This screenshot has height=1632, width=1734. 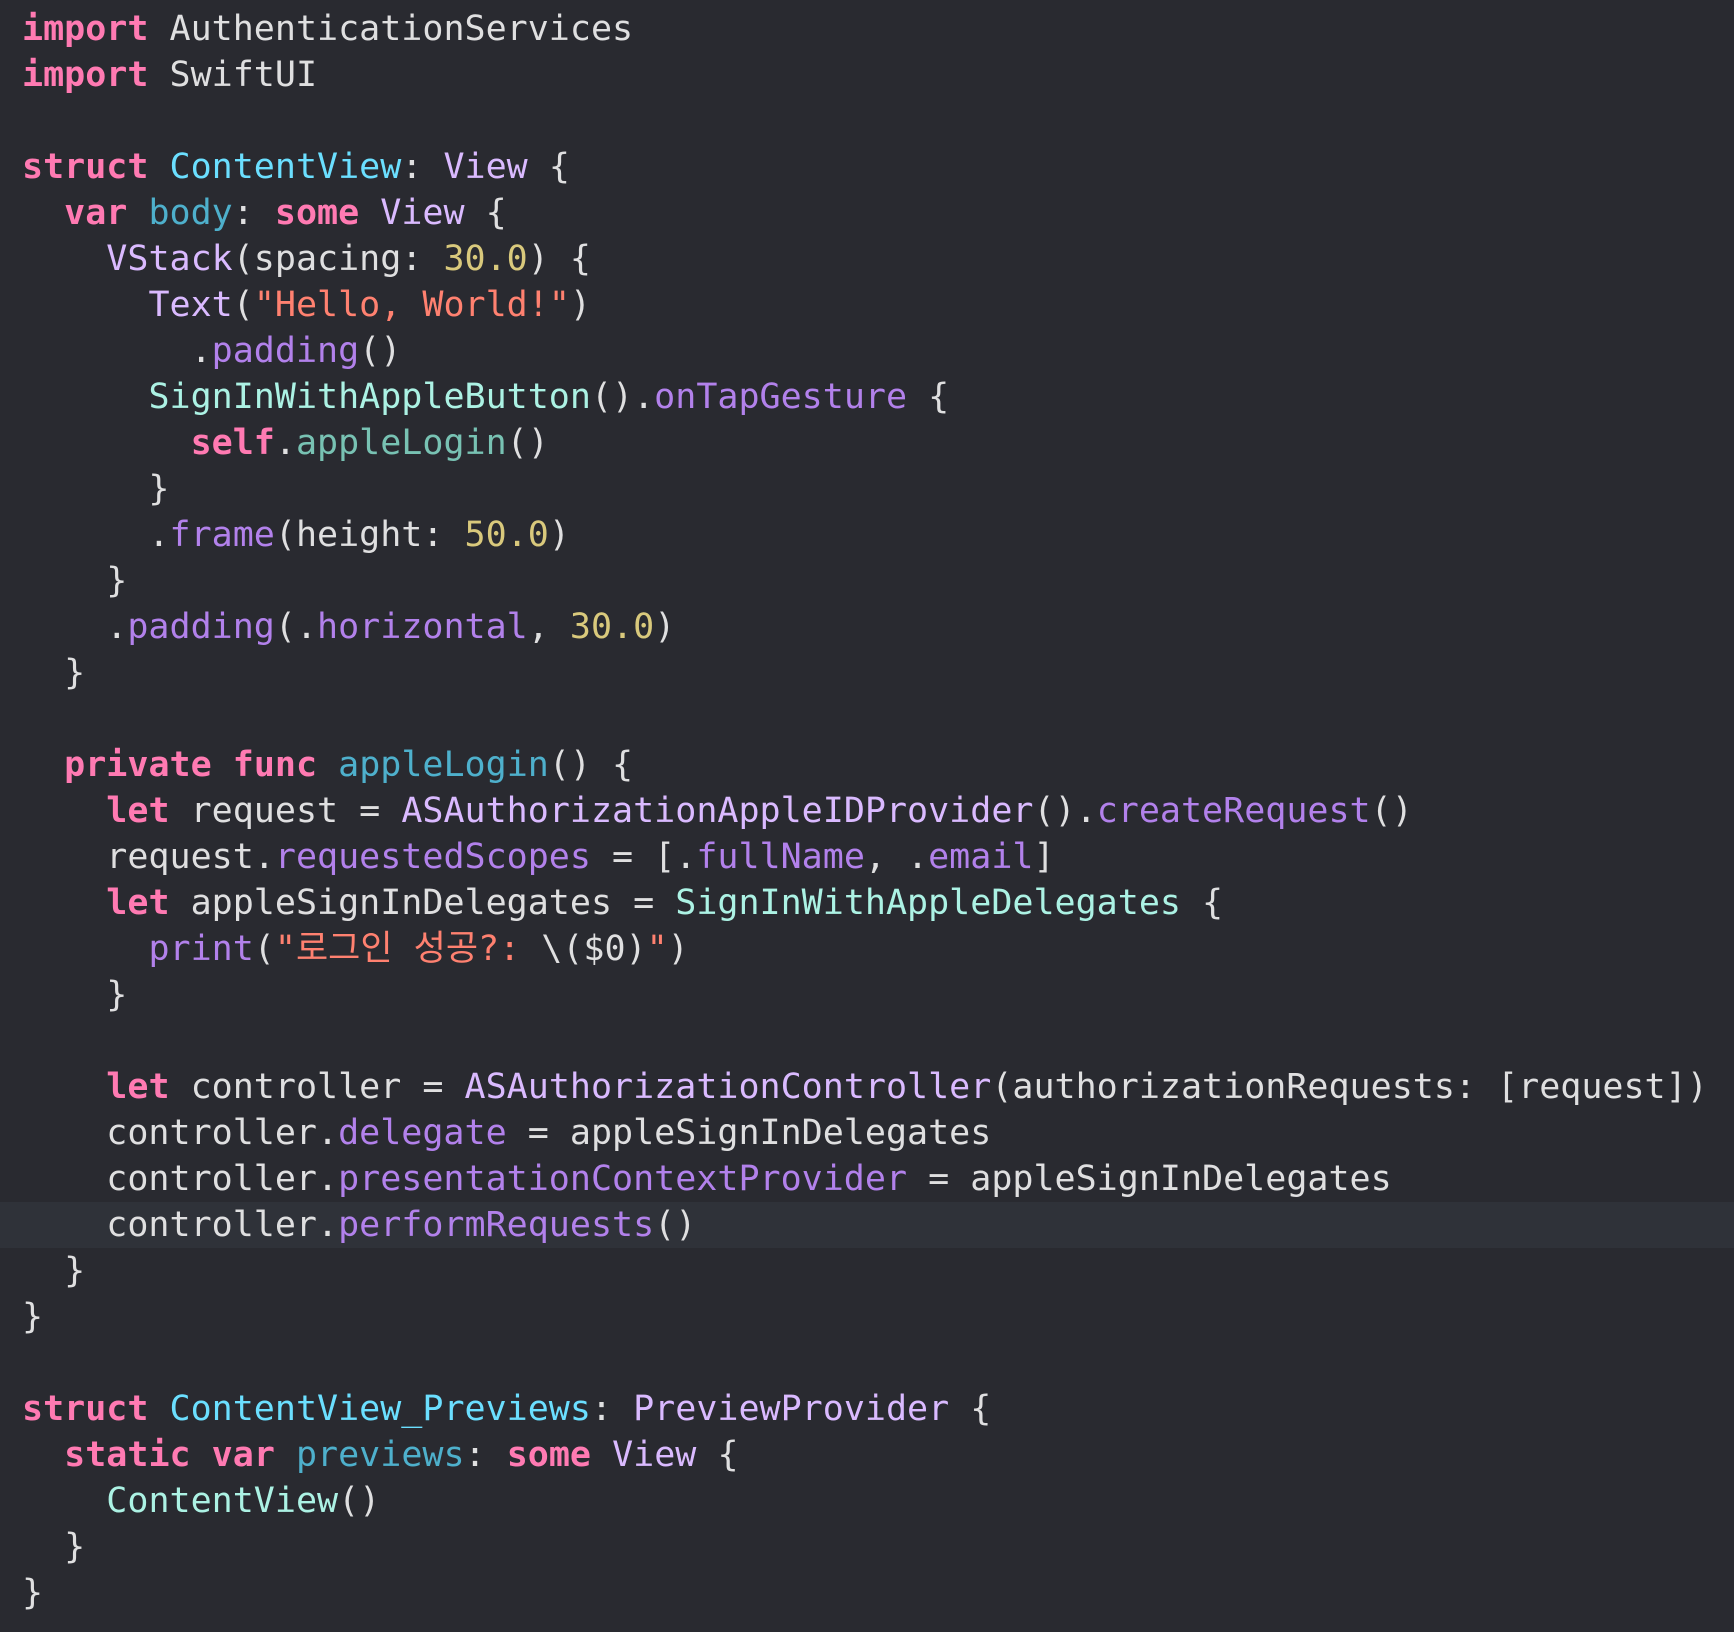 What do you see at coordinates (867, 259) in the screenshot?
I see `code-line: VStack(spacing: 30.0) {` at bounding box center [867, 259].